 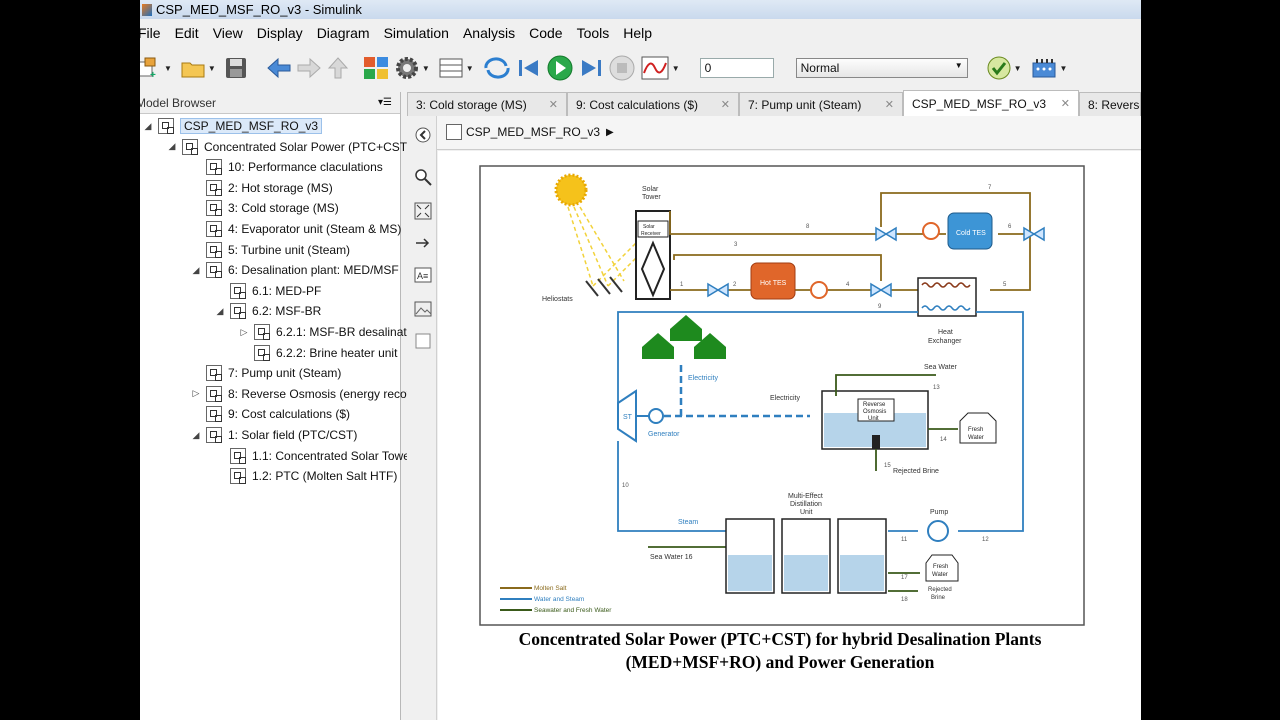 I want to click on model-explorer-button, so click(x=451, y=68).